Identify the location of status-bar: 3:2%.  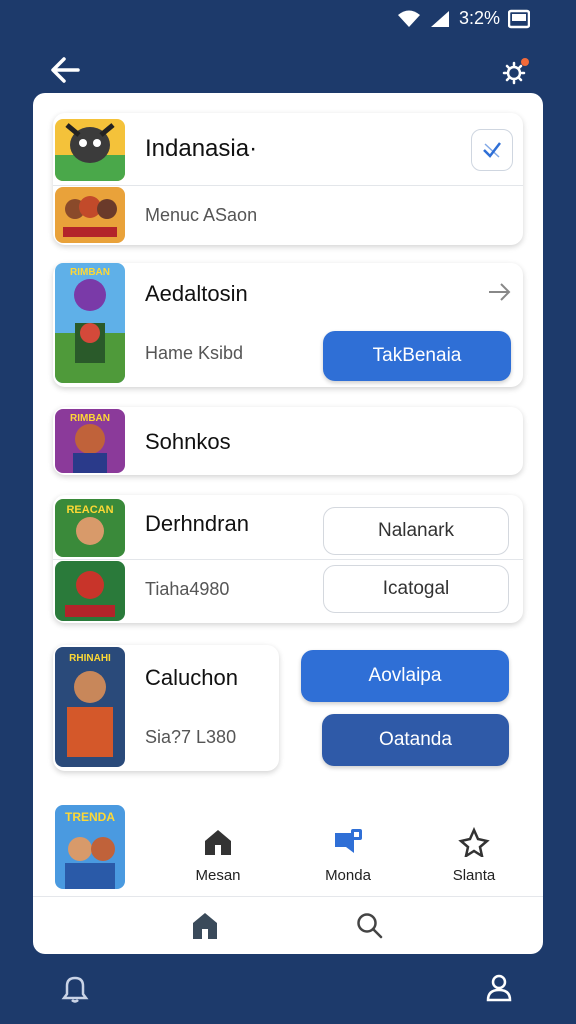
(288, 20).